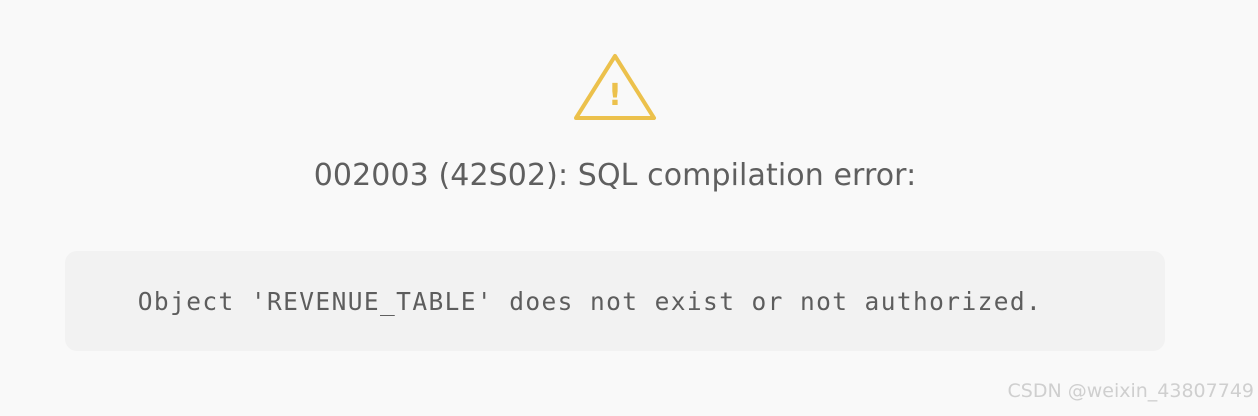  Describe the element at coordinates (1131, 391) in the screenshot. I see `watermark: CSDN @weixin_43807749` at that location.